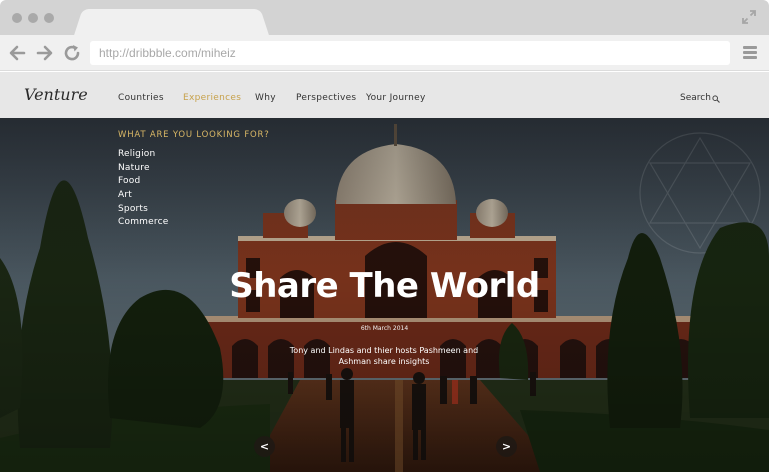 The image size is (769, 472). I want to click on category-sports: Sports, so click(194, 210).